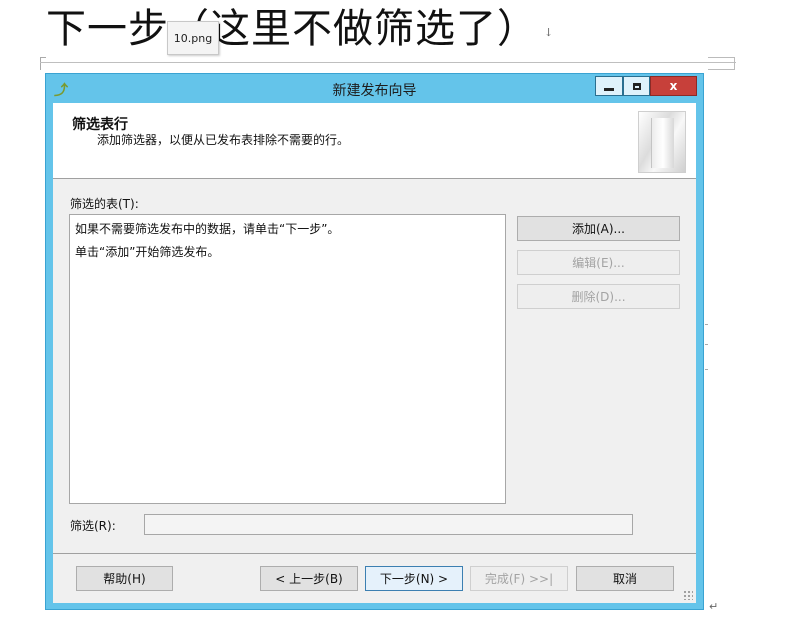 The height and width of the screenshot is (644, 790). What do you see at coordinates (147, 252) in the screenshot?
I see `list-info-line: 单击“添加”开始筛选发布。` at bounding box center [147, 252].